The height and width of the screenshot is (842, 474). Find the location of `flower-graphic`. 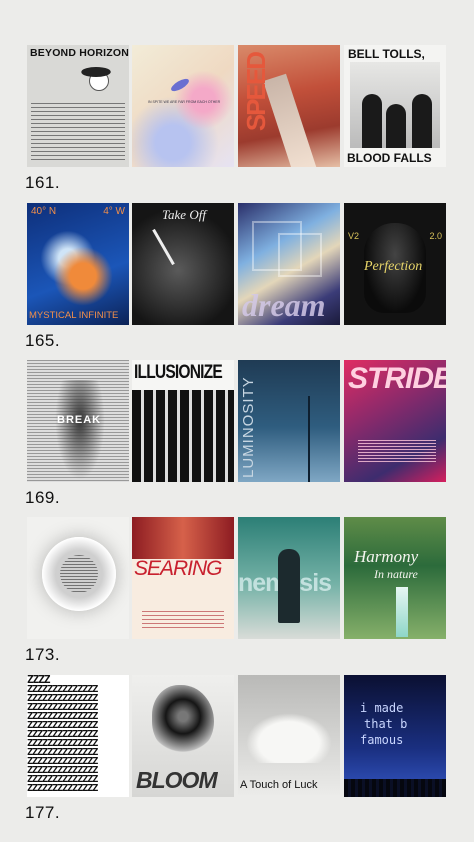

flower-graphic is located at coordinates (183, 720).